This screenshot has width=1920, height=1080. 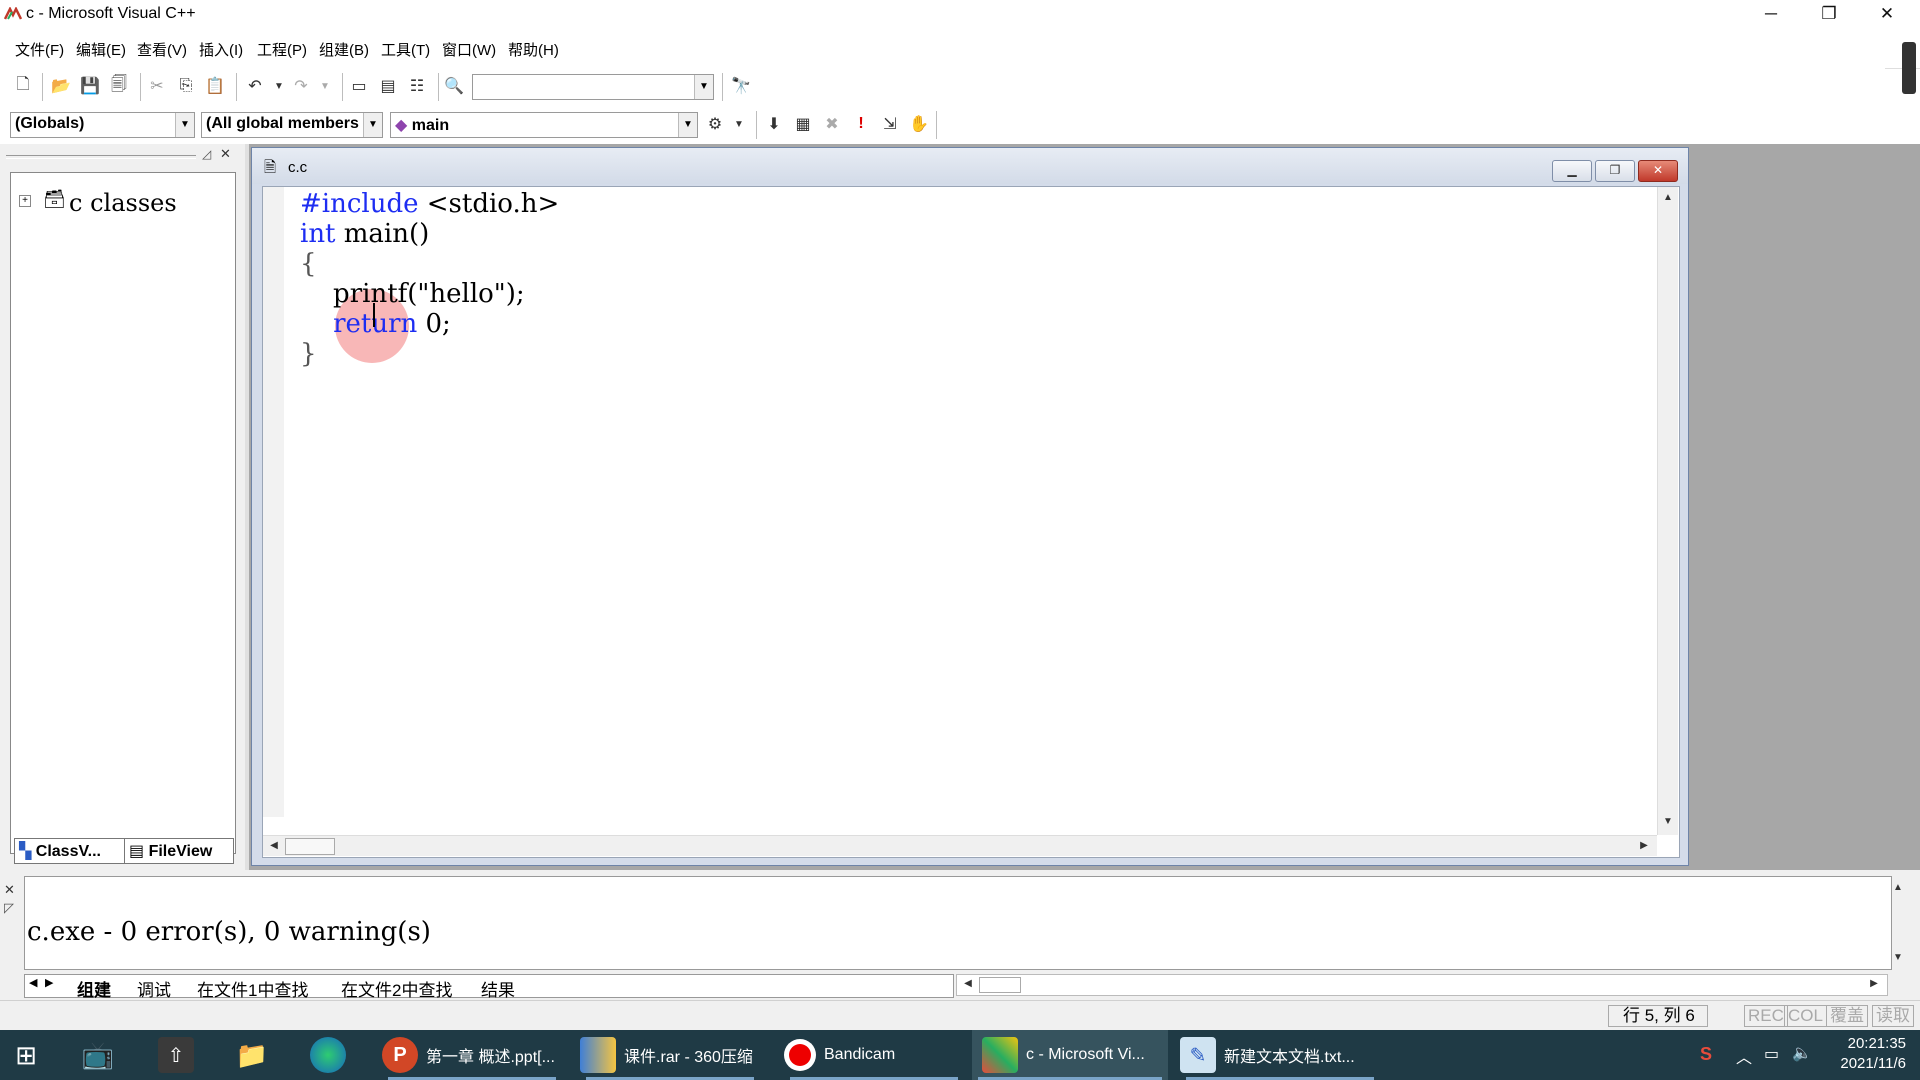 I want to click on window-title: c - Microsoft Visual C++, so click(x=111, y=13).